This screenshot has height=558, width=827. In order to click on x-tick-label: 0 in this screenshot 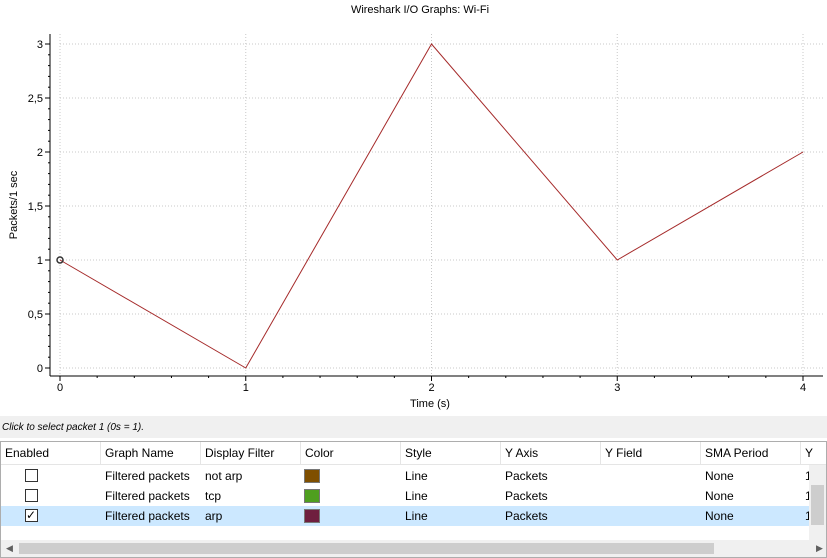, I will do `click(60, 388)`.